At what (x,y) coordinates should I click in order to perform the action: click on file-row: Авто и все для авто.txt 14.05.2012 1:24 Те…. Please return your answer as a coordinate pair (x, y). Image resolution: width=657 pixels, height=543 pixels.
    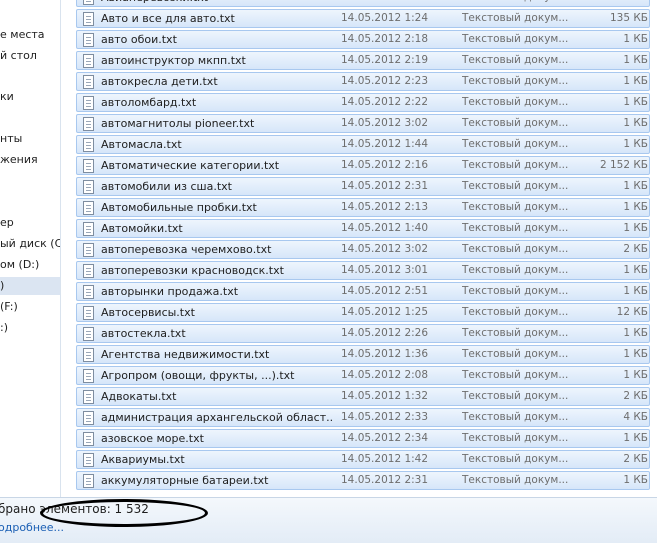
    Looking at the image, I should click on (363, 18).